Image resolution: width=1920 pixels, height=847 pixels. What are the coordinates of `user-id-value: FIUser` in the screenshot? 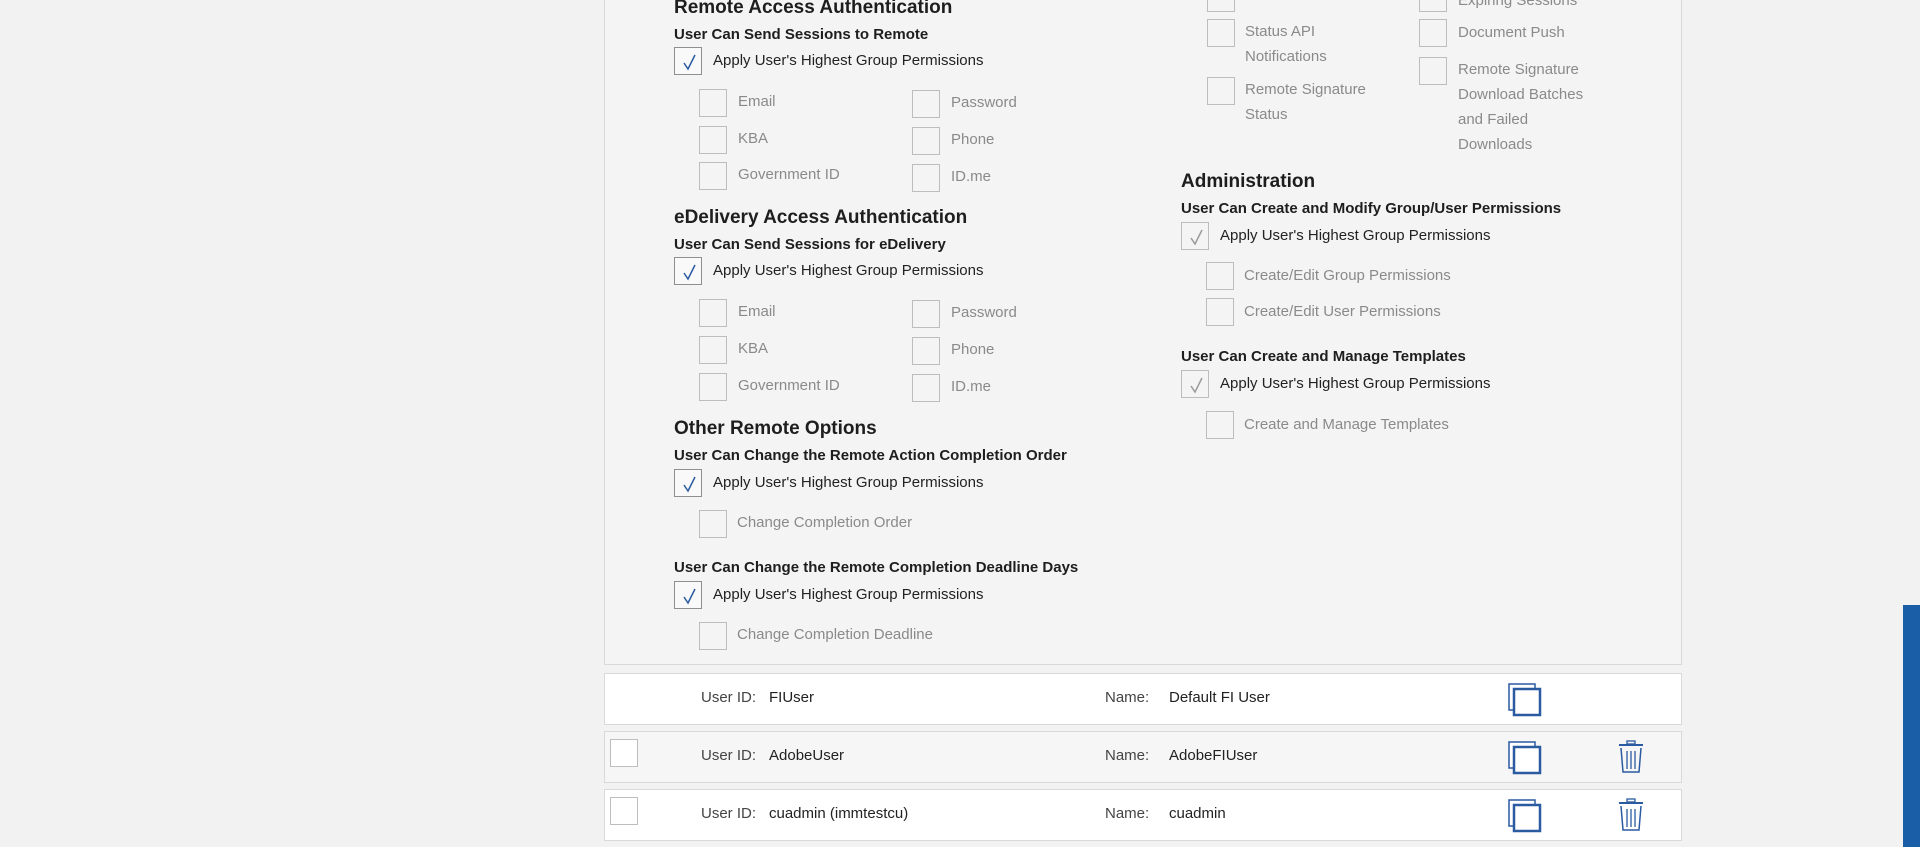 It's located at (791, 697).